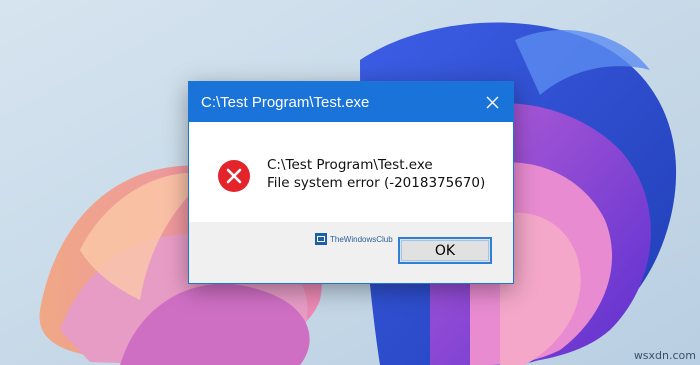  What do you see at coordinates (445, 250) in the screenshot?
I see `ok-button: OK` at bounding box center [445, 250].